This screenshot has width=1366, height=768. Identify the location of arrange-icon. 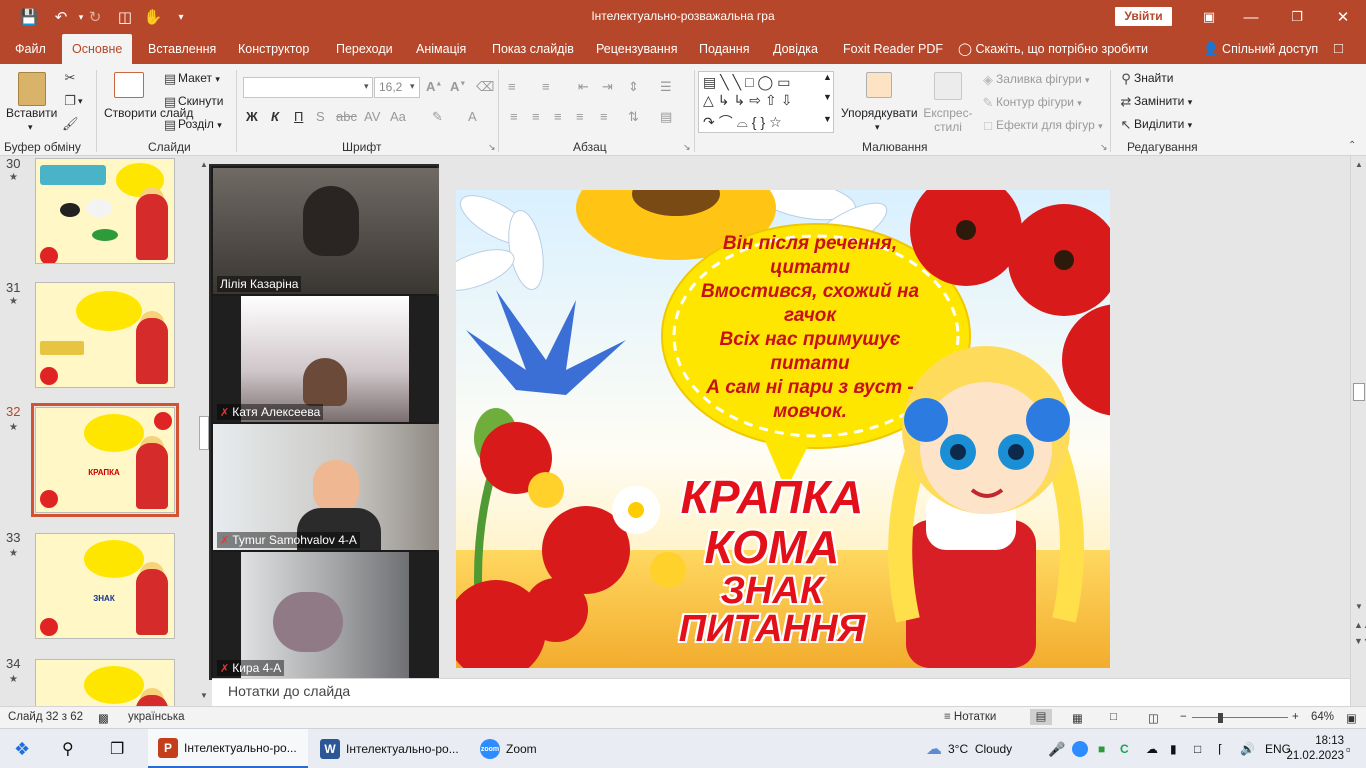
(879, 85).